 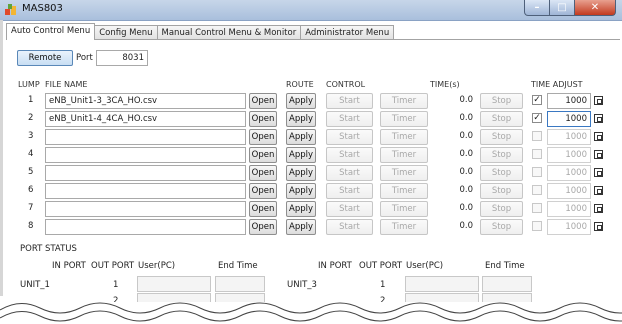 What do you see at coordinates (466, 100) in the screenshot?
I see `time-value: 0.0` at bounding box center [466, 100].